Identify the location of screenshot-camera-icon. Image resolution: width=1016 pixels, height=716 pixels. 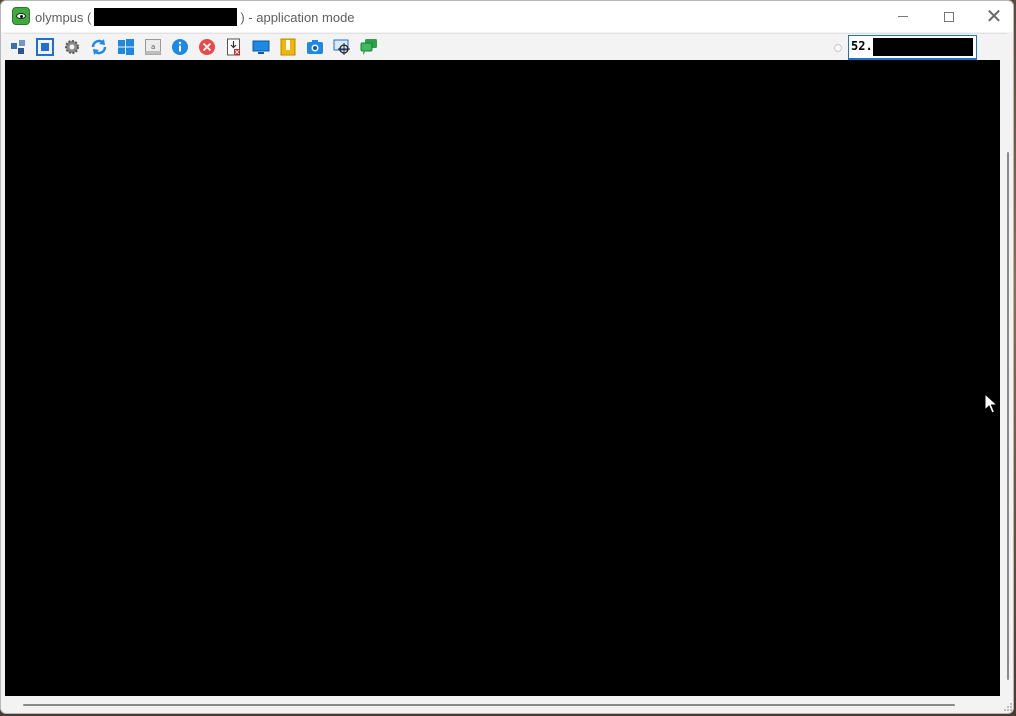
(315, 47).